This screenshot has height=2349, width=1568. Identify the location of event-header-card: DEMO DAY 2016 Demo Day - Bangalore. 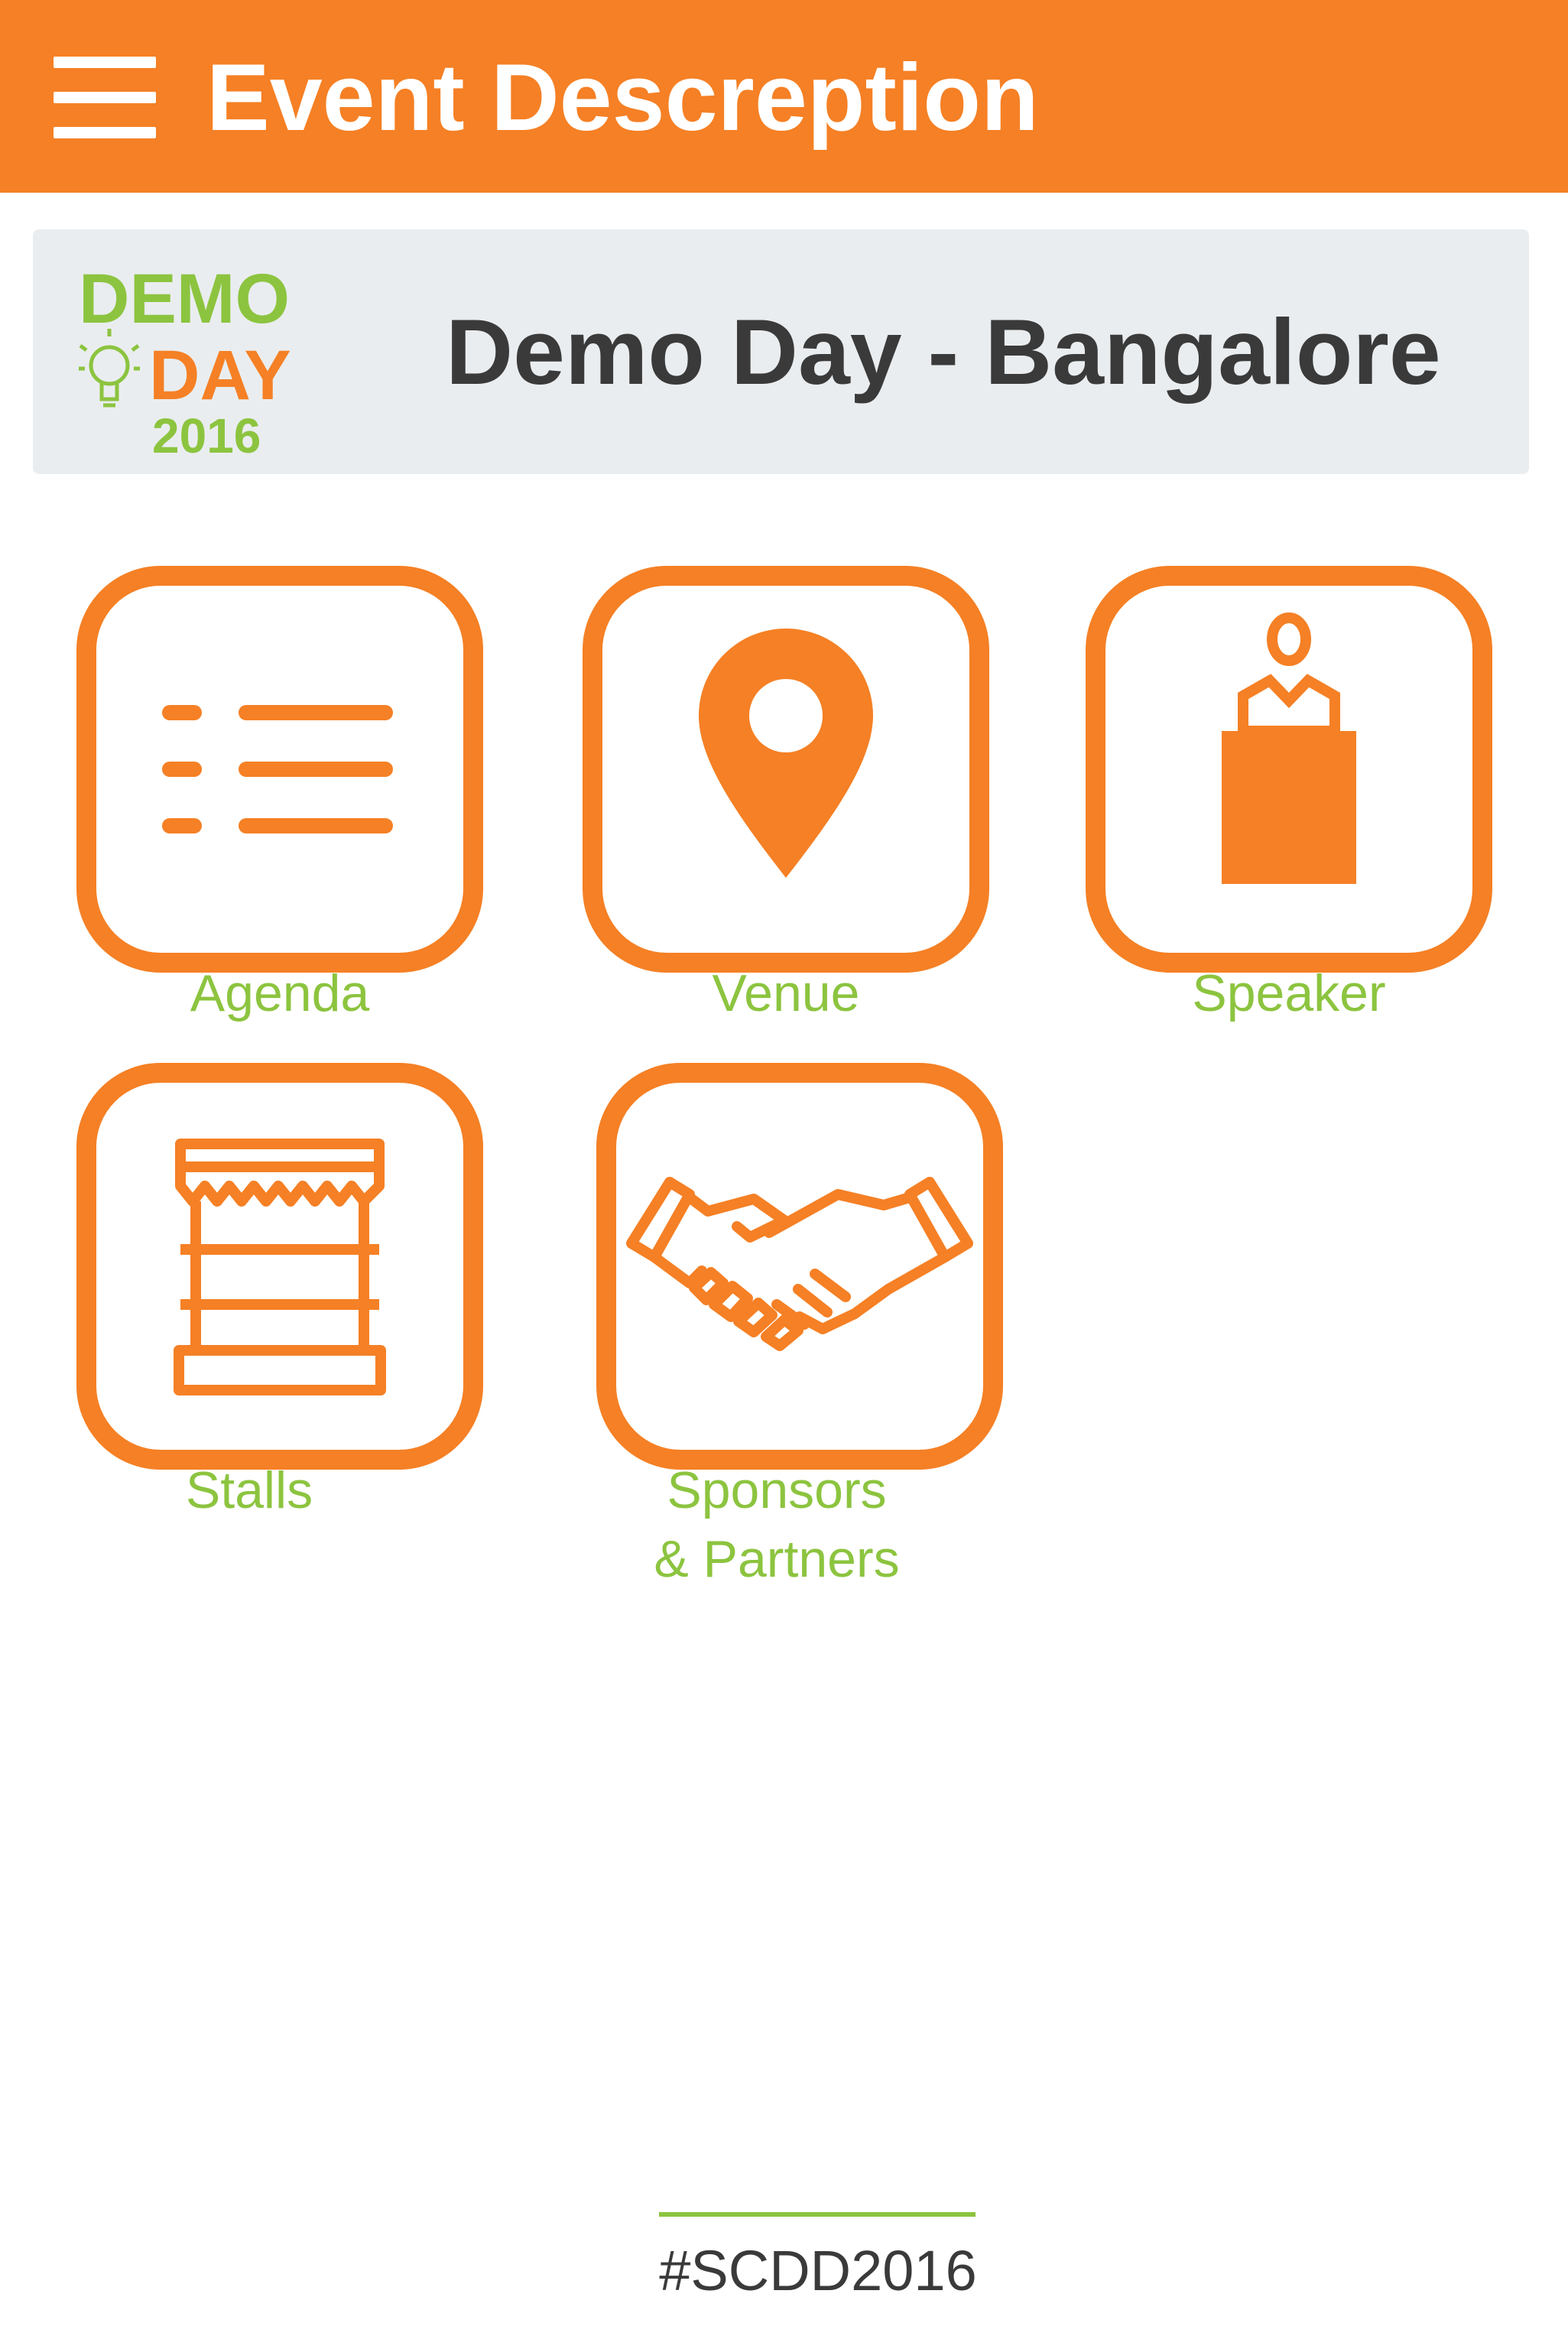
(781, 351).